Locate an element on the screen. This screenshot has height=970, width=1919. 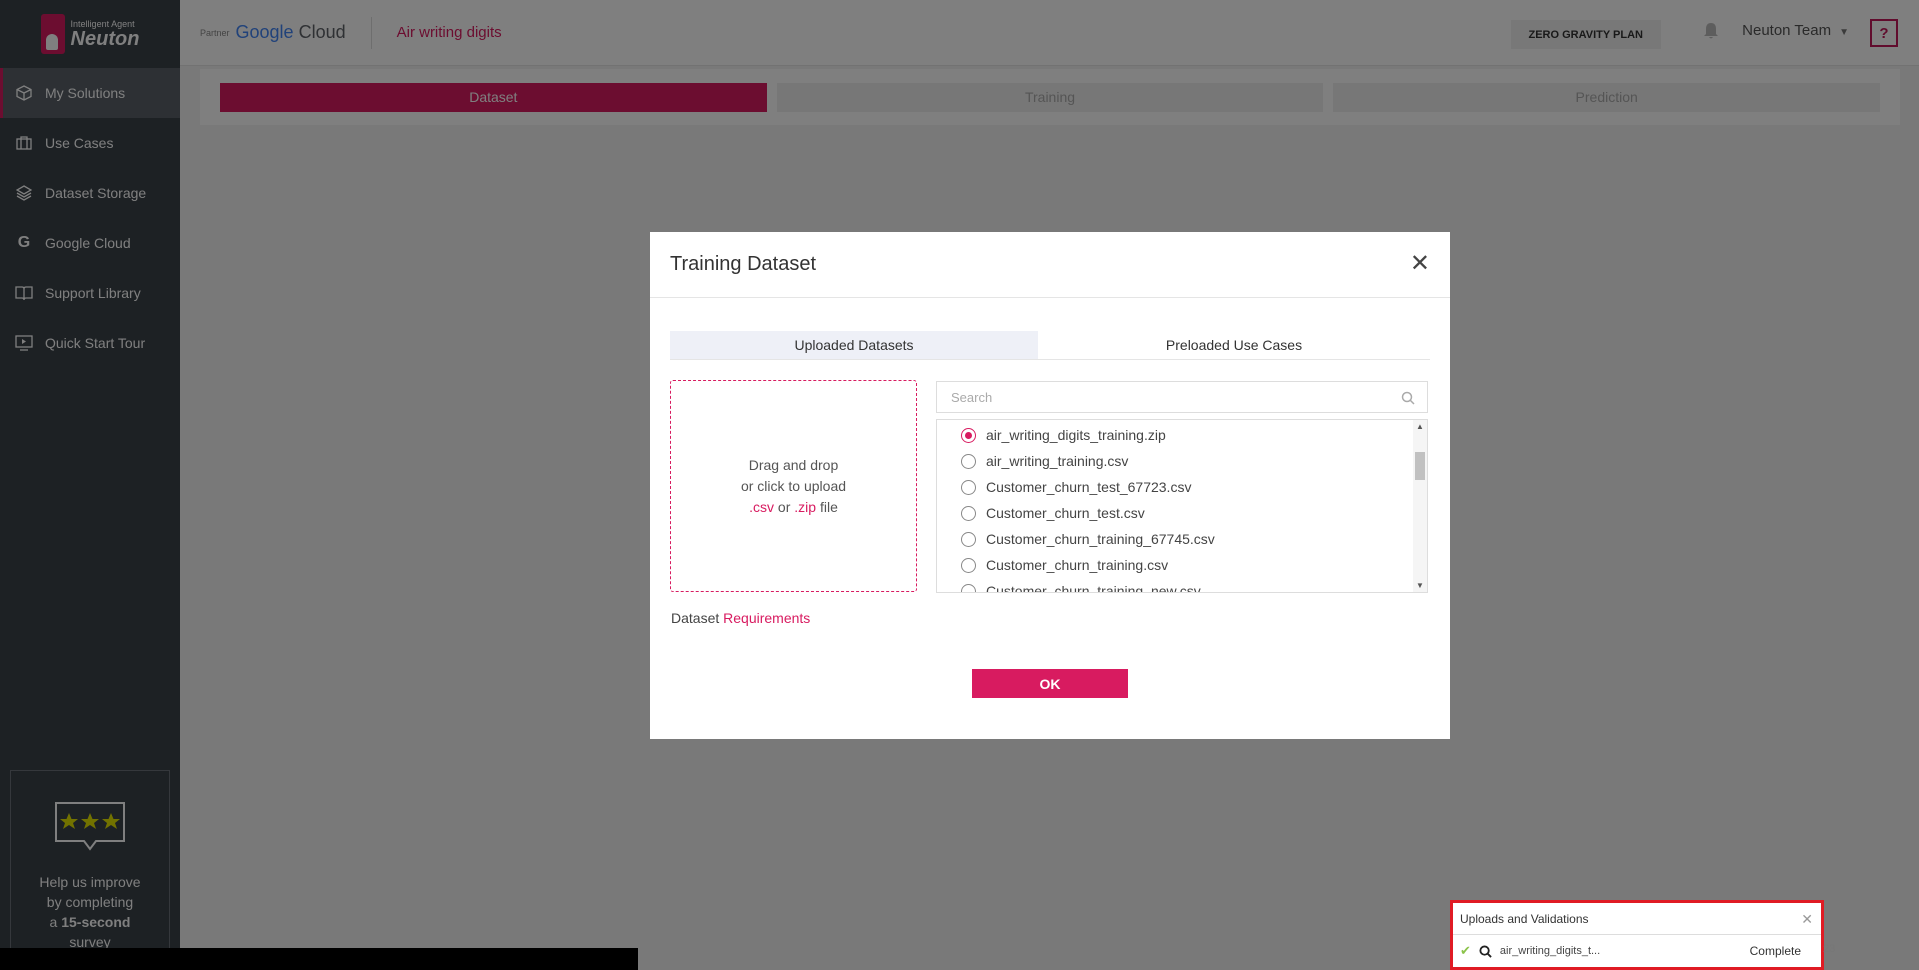
version-fragment: 23 is located at coordinates (1829, 949).